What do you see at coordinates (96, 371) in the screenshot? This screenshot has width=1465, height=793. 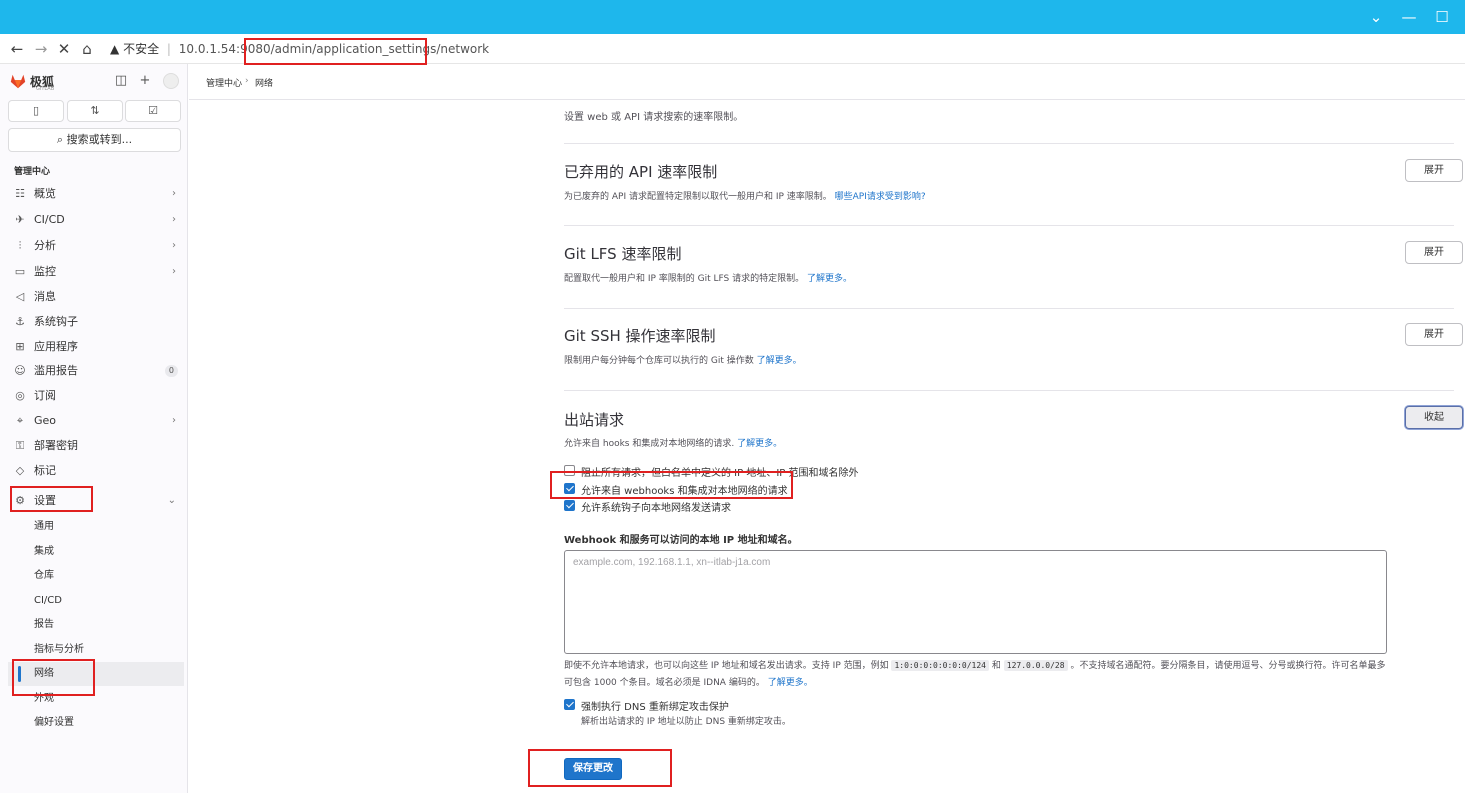 I see `sidebar-item-abuse-reports: ☺ 滥用报告 0` at bounding box center [96, 371].